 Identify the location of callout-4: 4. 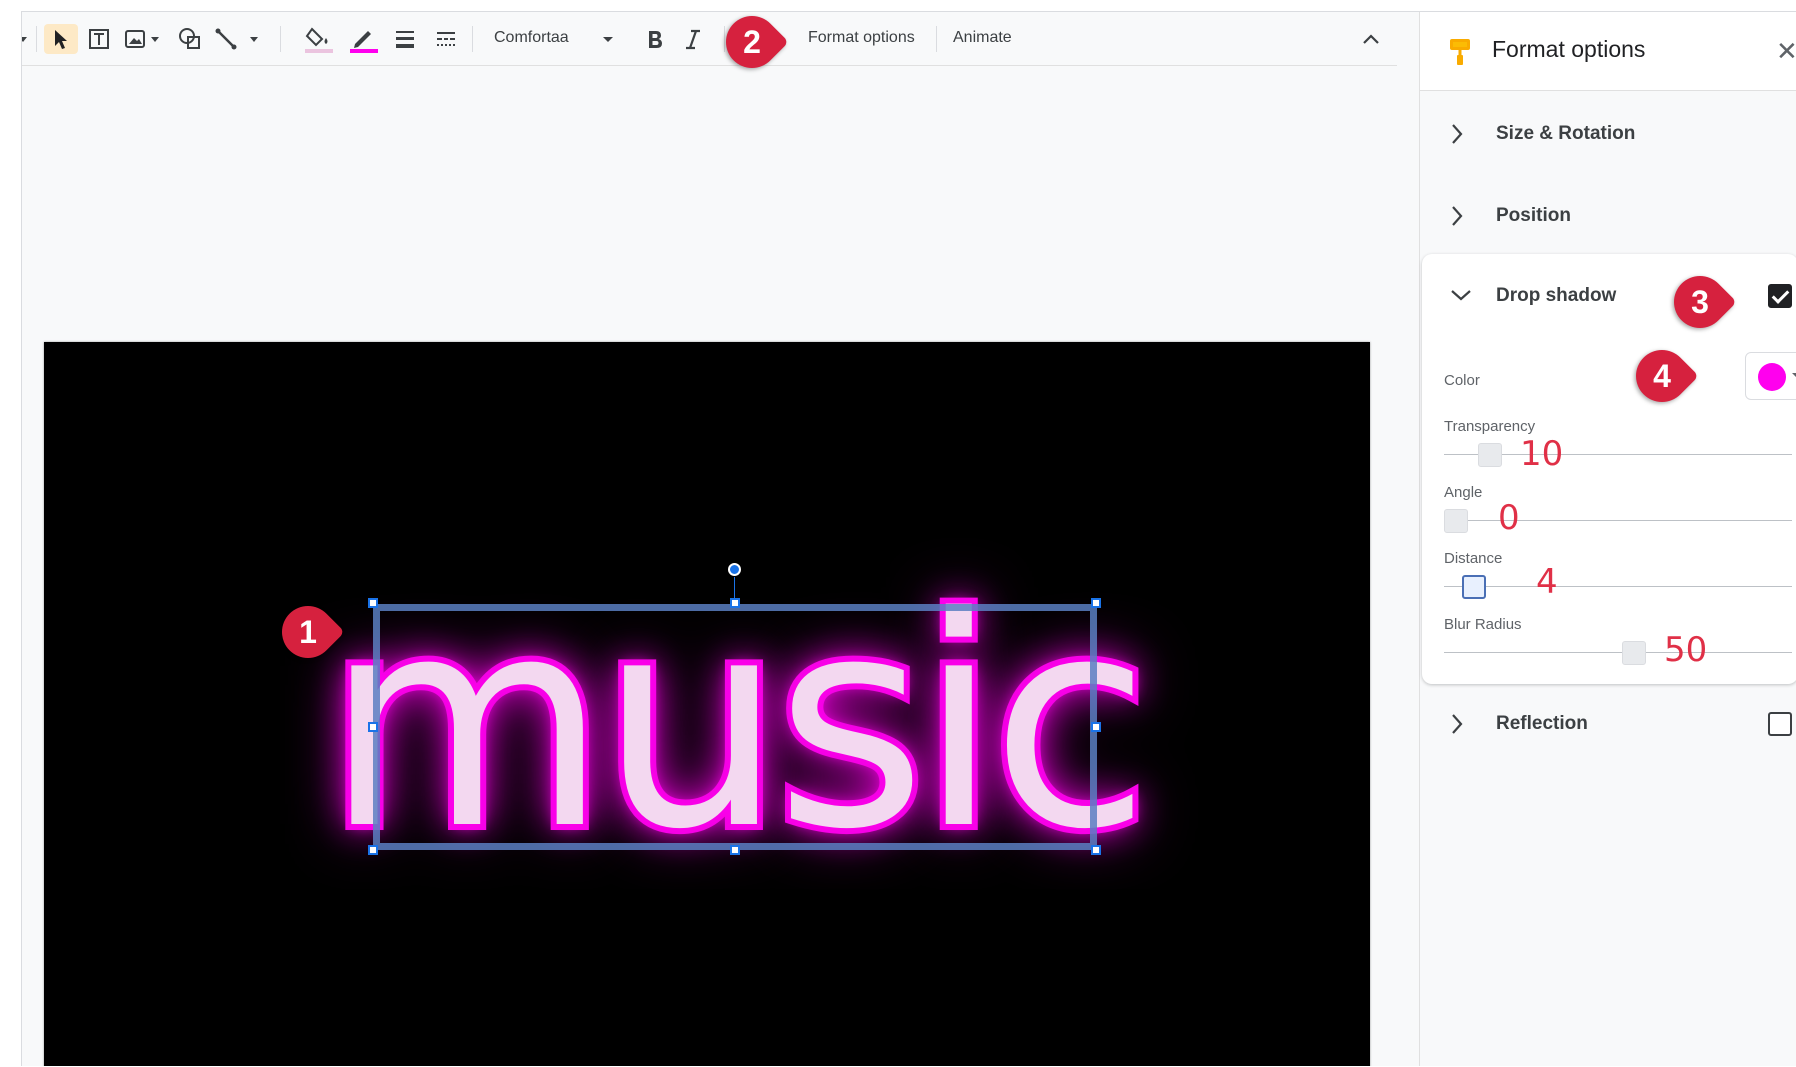
(1662, 376).